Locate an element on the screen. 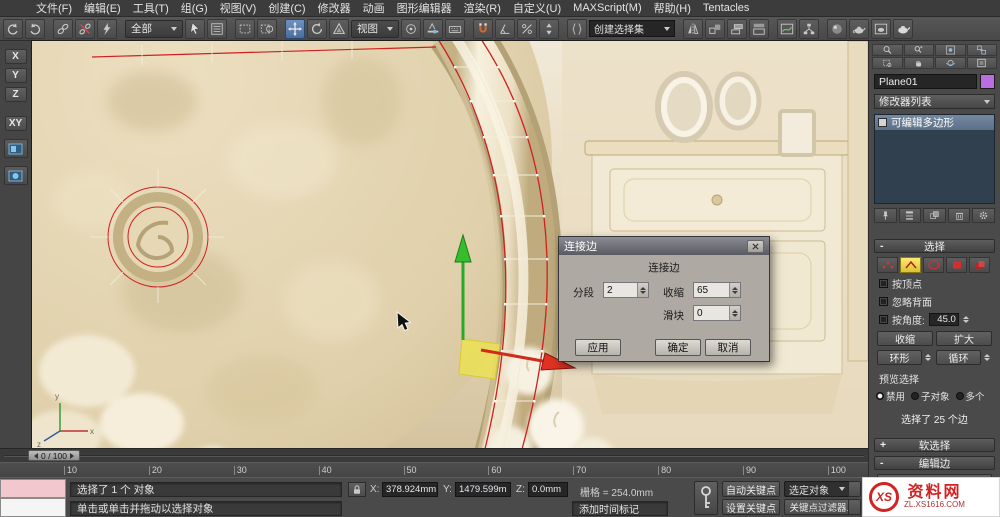  loop-button: 循环 is located at coordinates (958, 357).